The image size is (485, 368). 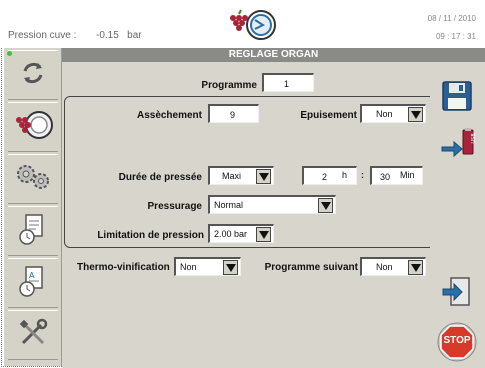 I want to click on pressurage-label: Pressurage, so click(x=174, y=206).